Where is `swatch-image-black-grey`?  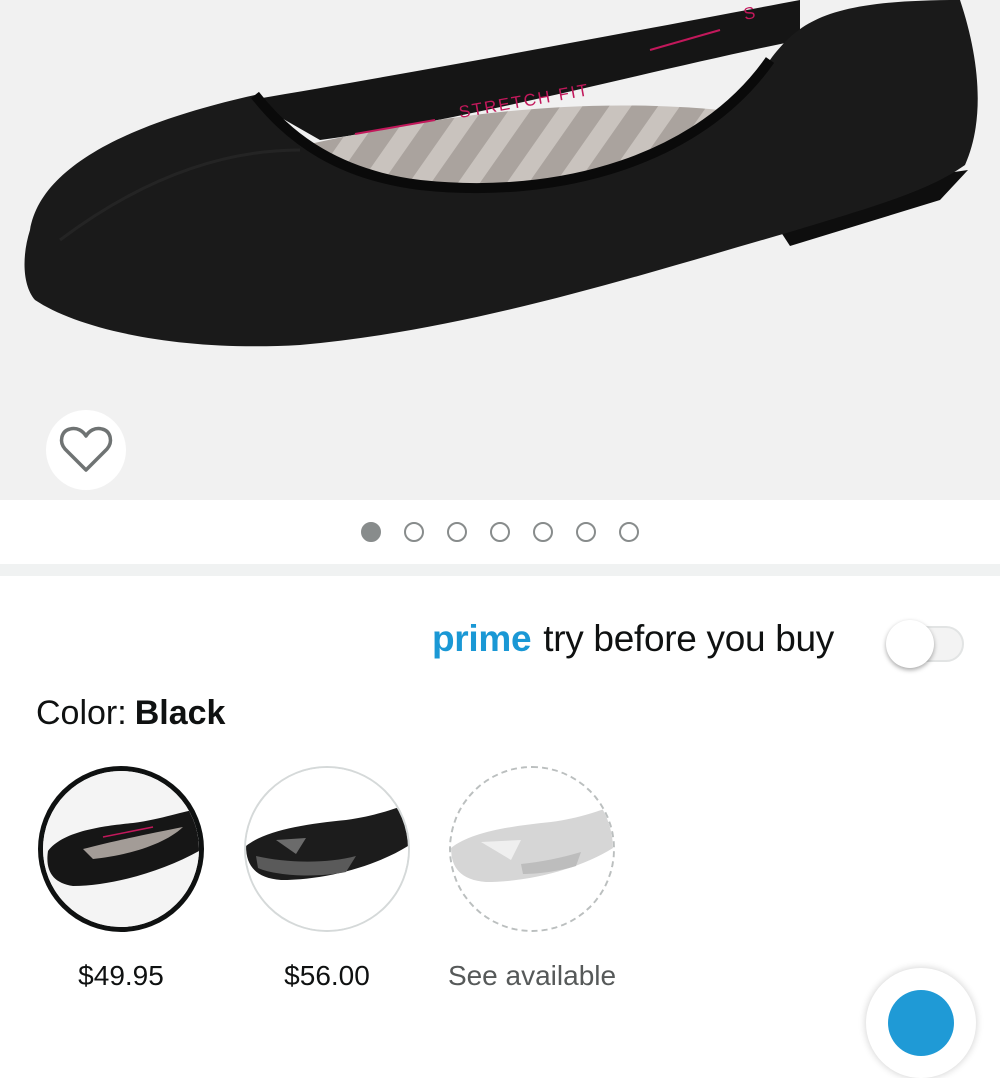 swatch-image-black-grey is located at coordinates (327, 849).